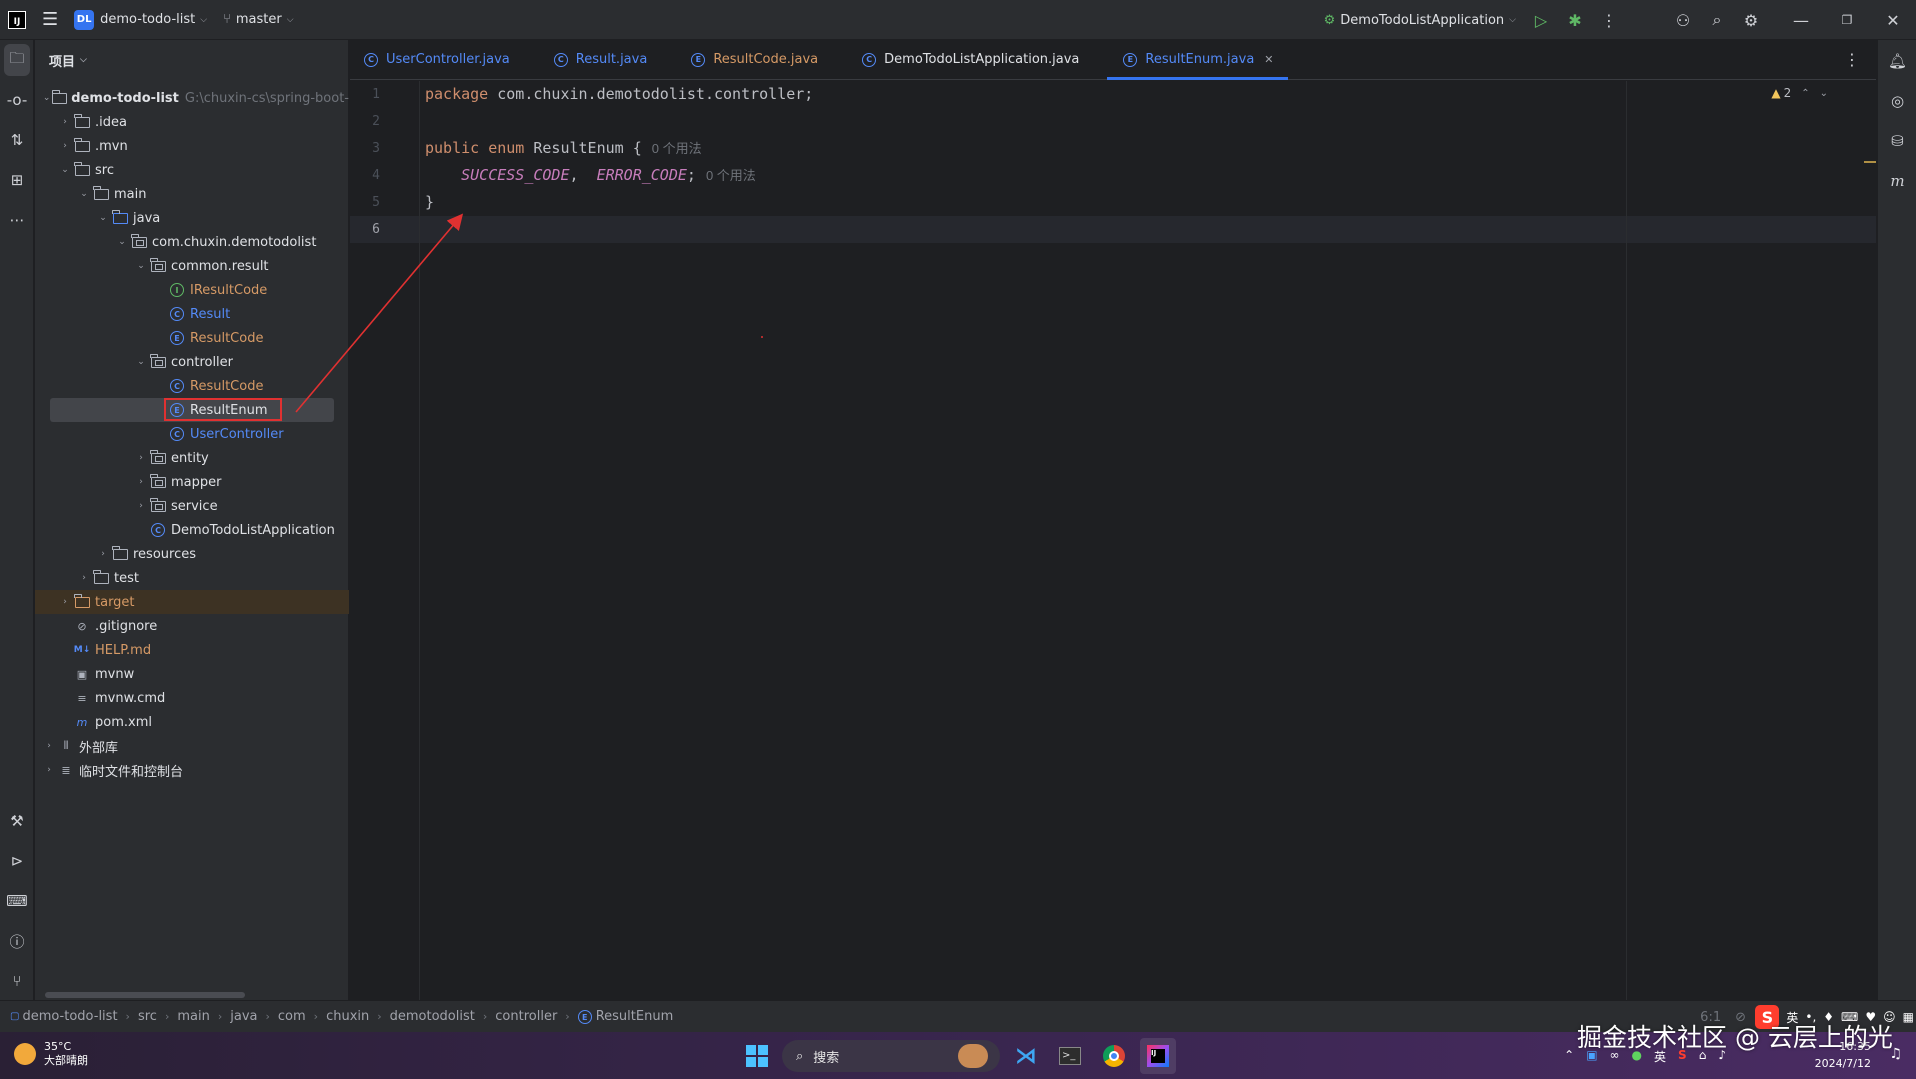 This screenshot has height=1079, width=1916. What do you see at coordinates (746, 59) in the screenshot?
I see `tab-resultcode: E ResultCode.java` at bounding box center [746, 59].